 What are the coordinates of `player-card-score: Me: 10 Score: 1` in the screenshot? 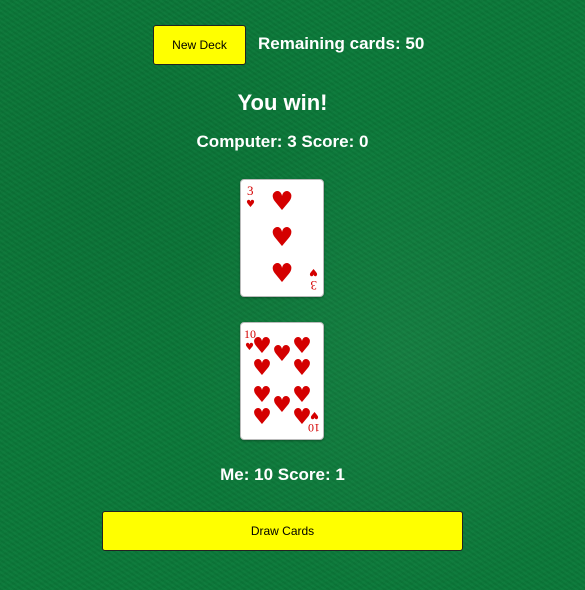 It's located at (282, 474).